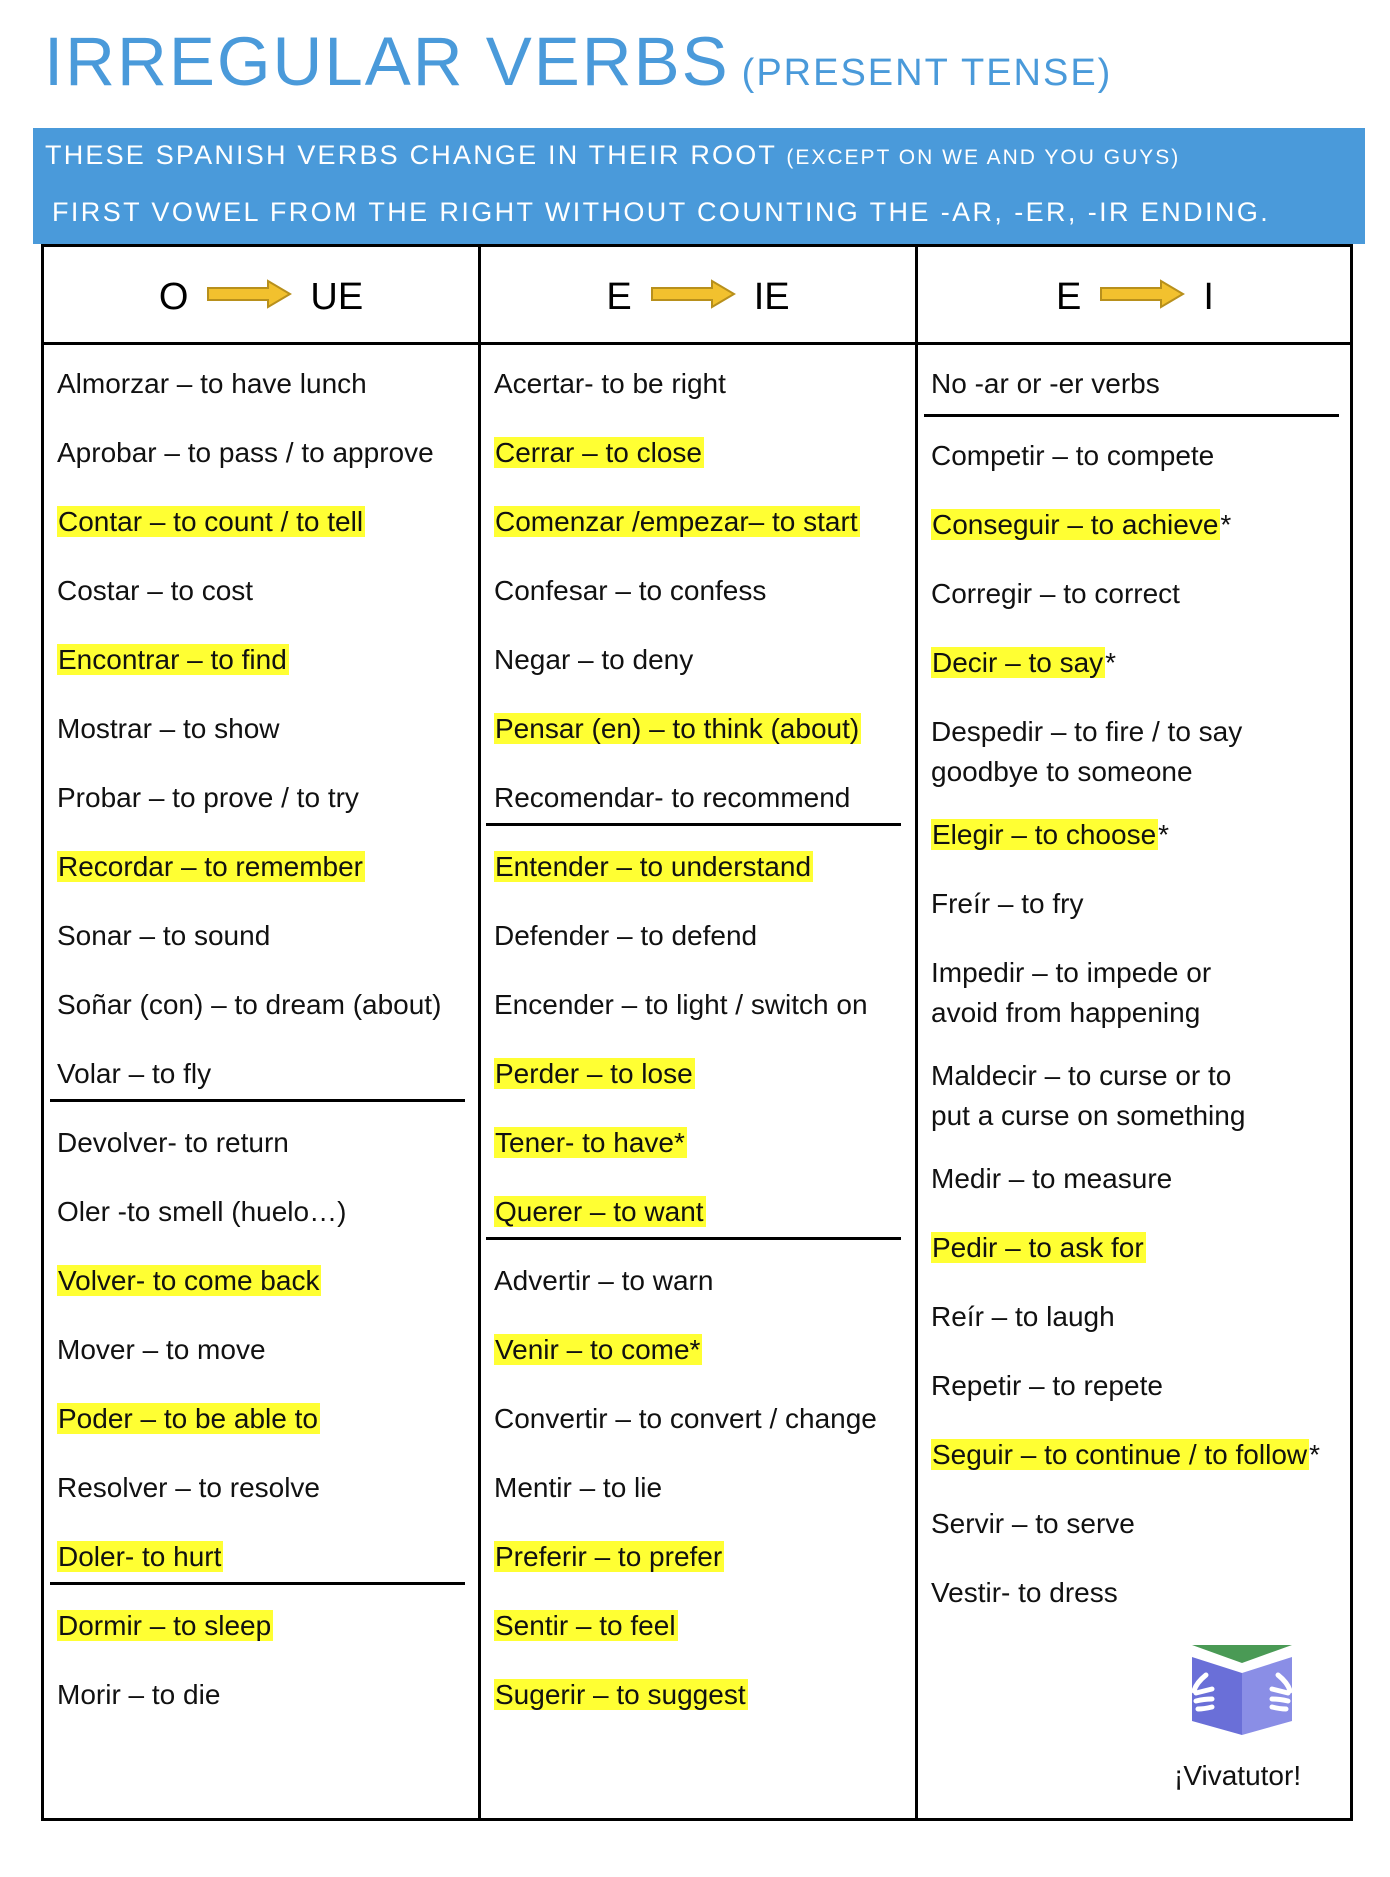 The height and width of the screenshot is (1877, 1390). I want to click on verb-text: Devolver- to return, so click(173, 1142).